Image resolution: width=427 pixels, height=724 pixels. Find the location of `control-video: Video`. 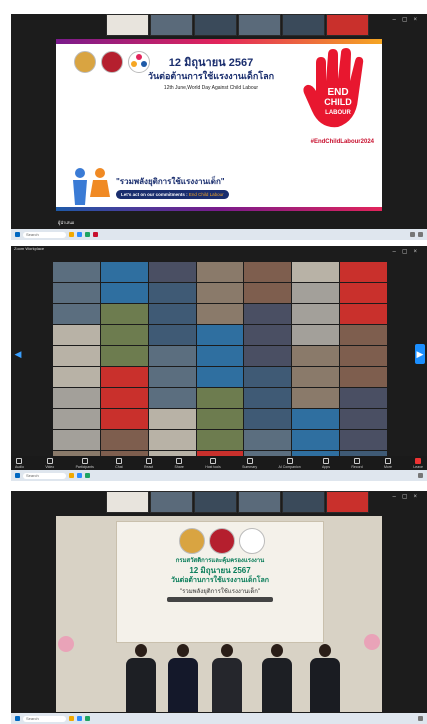

control-video: Video is located at coordinates (49, 463).